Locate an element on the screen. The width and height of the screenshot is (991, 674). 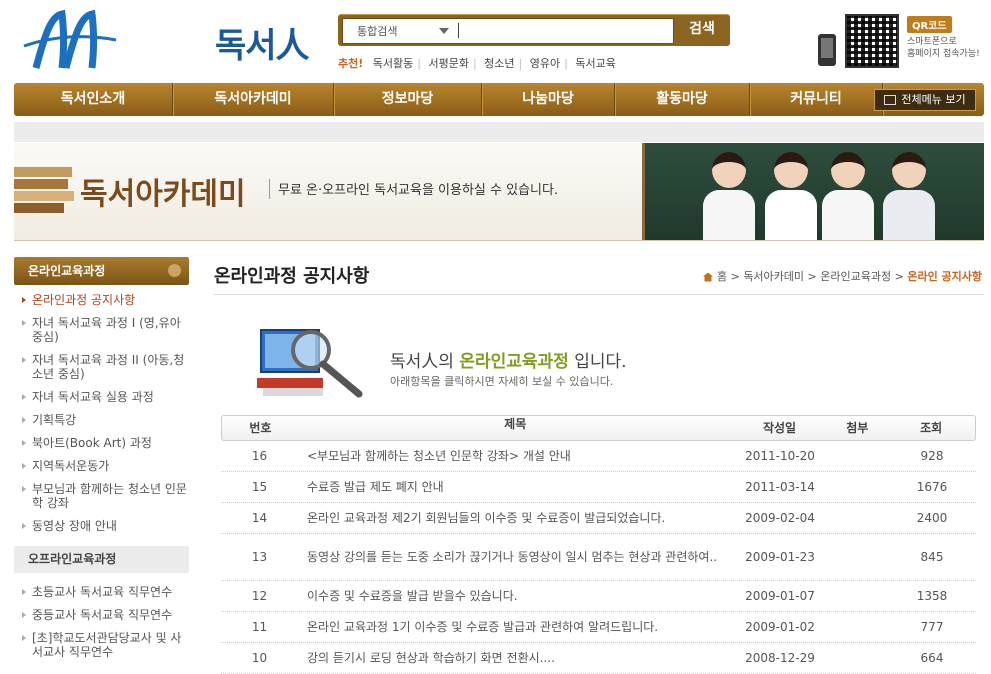
nav-item-activity: 활동마당 is located at coordinates (682, 99).